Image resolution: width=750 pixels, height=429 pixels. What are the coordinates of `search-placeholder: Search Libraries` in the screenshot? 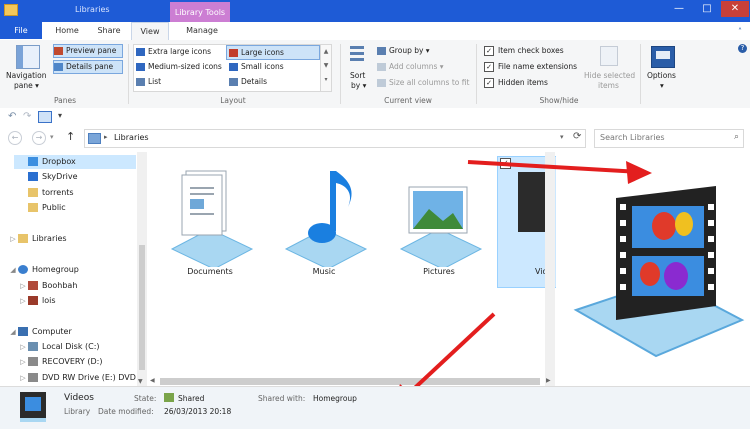 It's located at (632, 137).